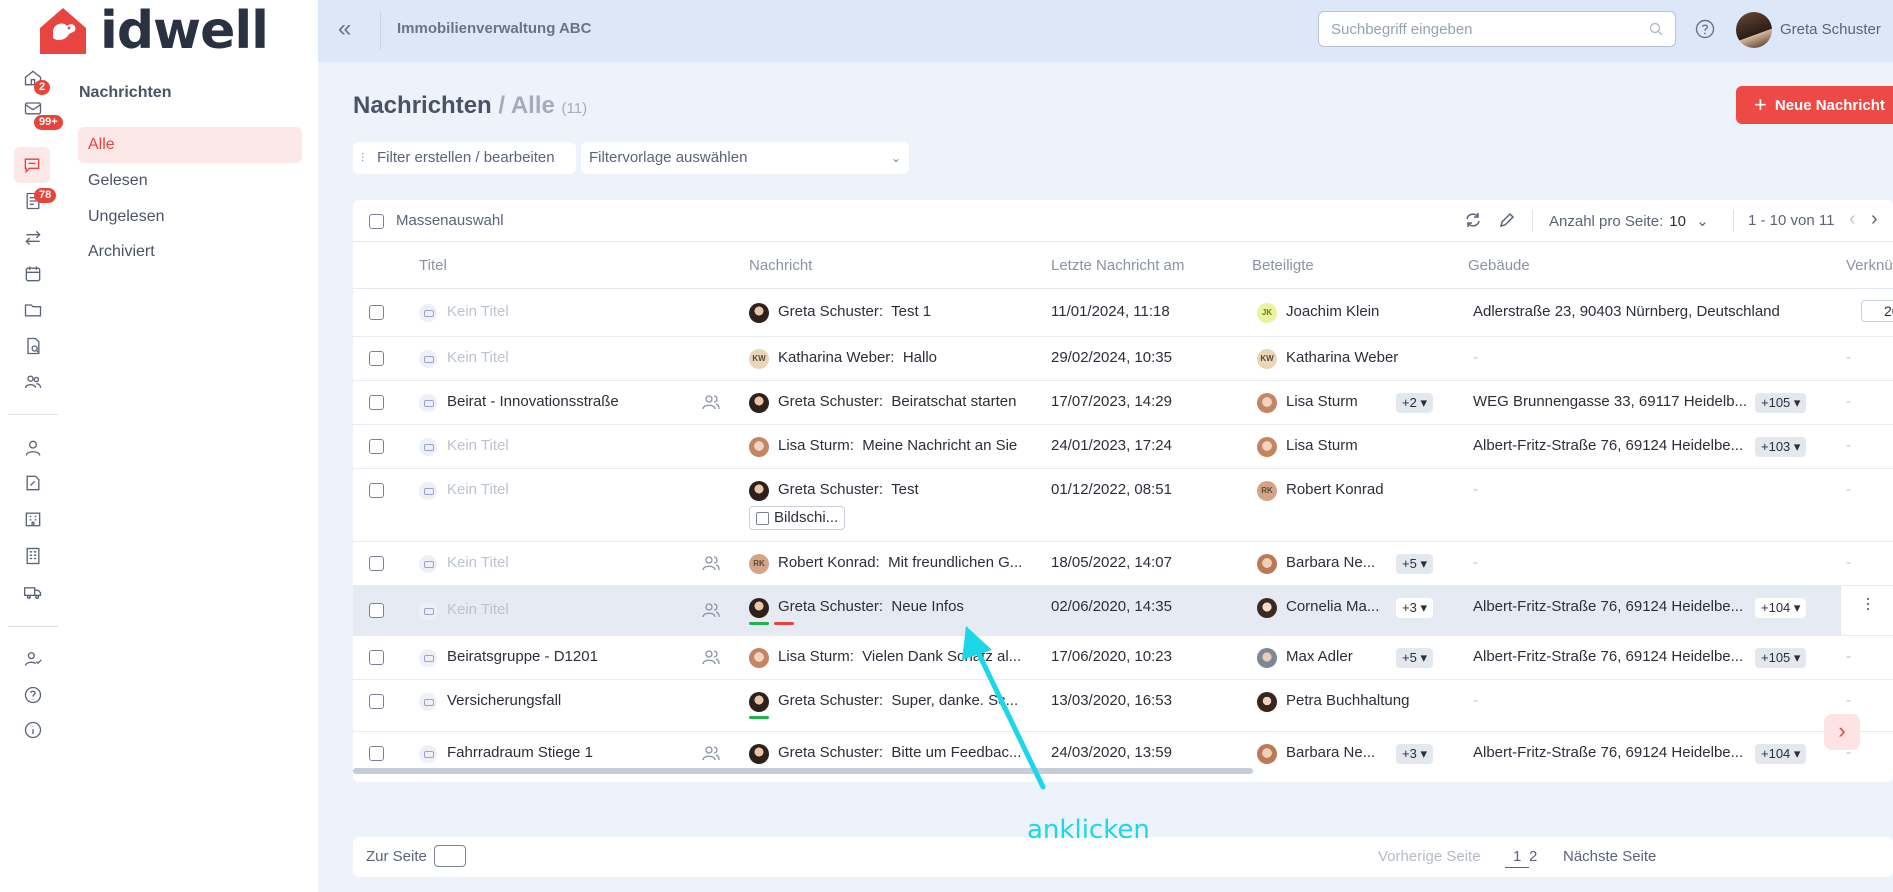  What do you see at coordinates (1533, 856) in the screenshot?
I see `page-2-link: 2` at bounding box center [1533, 856].